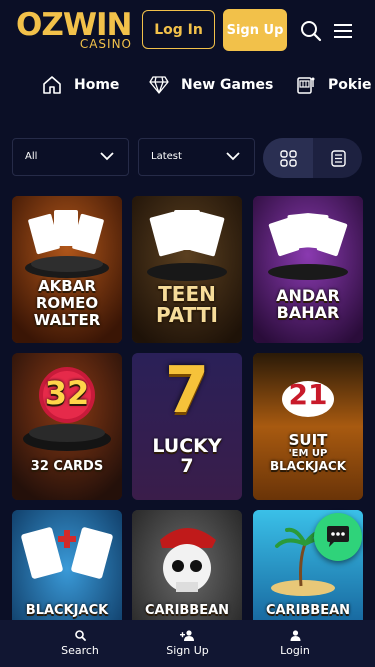 This screenshot has width=375, height=667. I want to click on game-title-line: 7, so click(187, 466).